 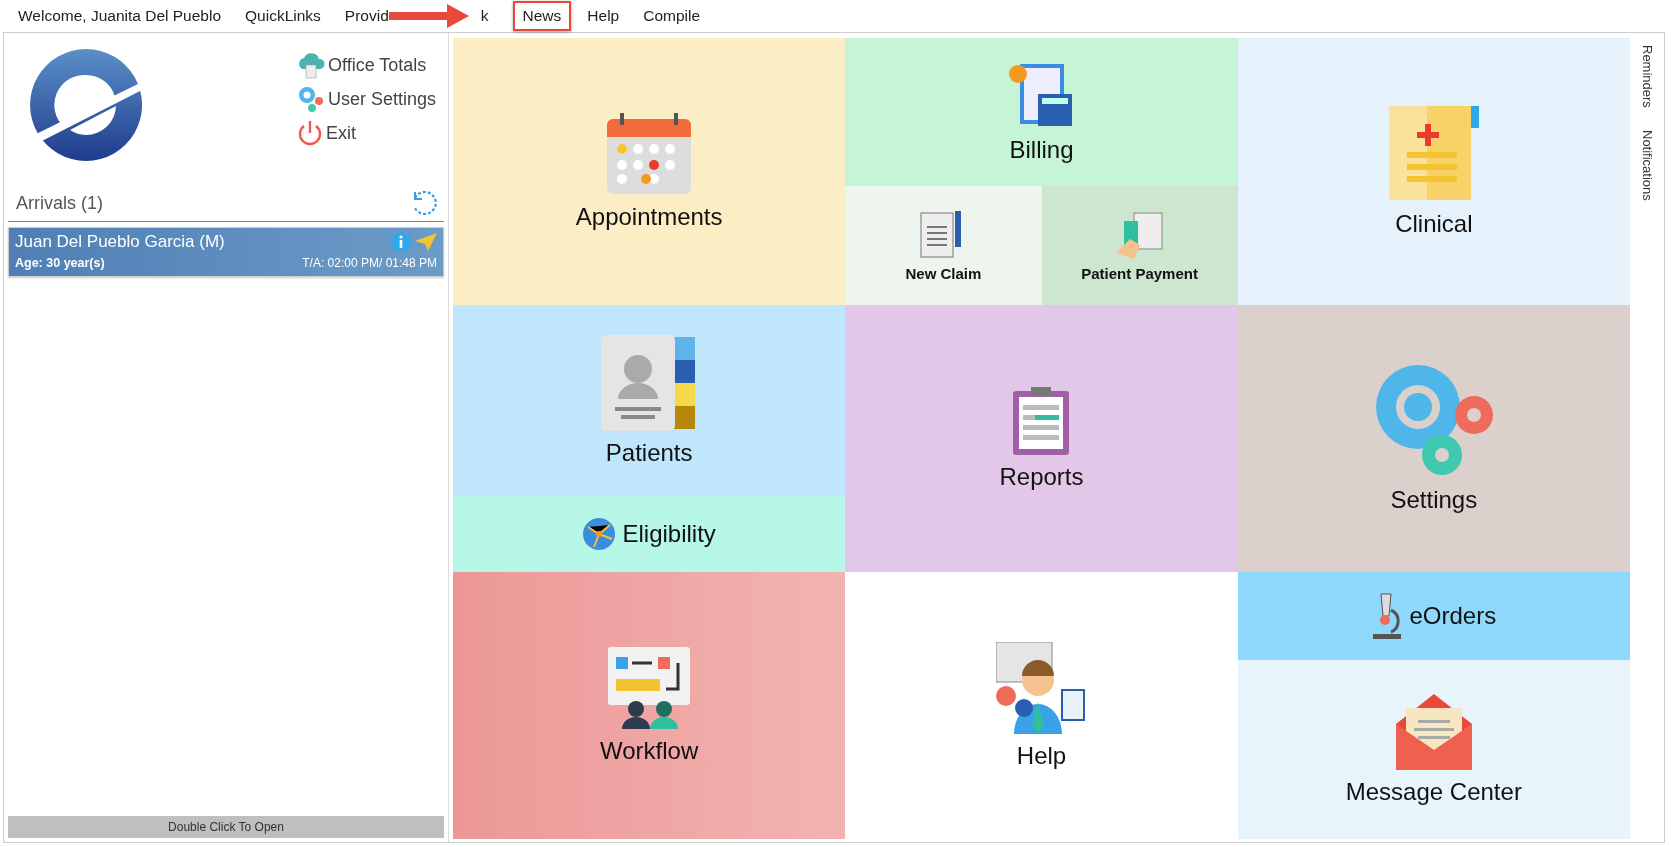 I want to click on tile-label: Eligibility, so click(x=669, y=534).